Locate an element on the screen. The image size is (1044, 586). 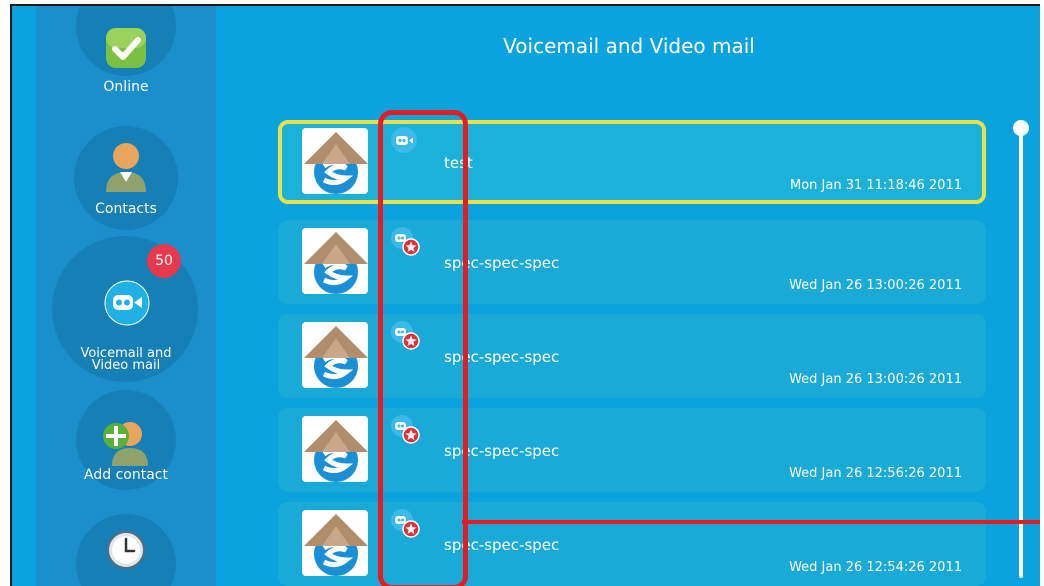
sidebar-item-voicemail: 50 Voicemail and Video mail is located at coordinates (126, 311).